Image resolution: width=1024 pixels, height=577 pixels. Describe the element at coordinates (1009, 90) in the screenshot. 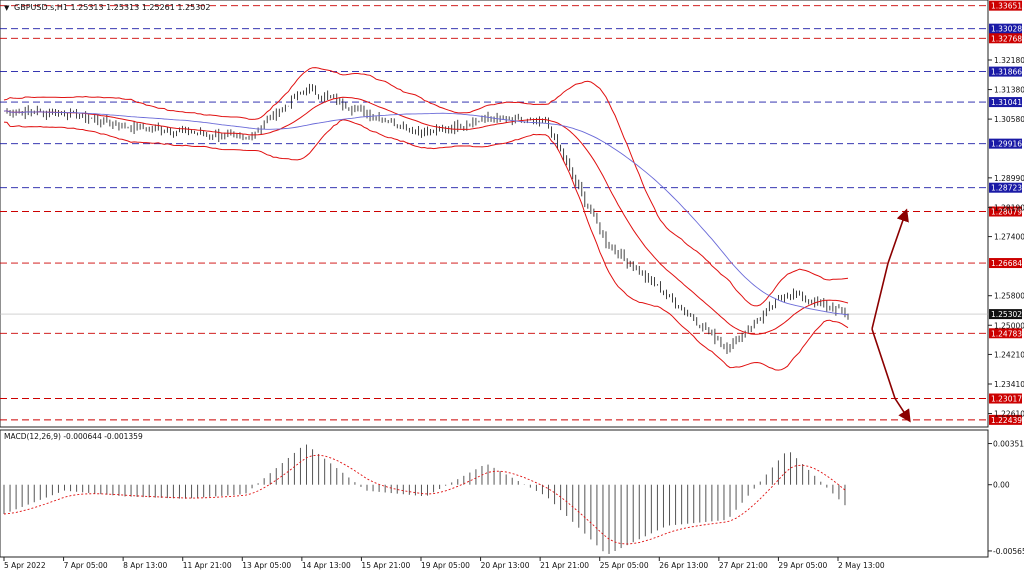

I see `price-tick-label: 1.31380` at that location.